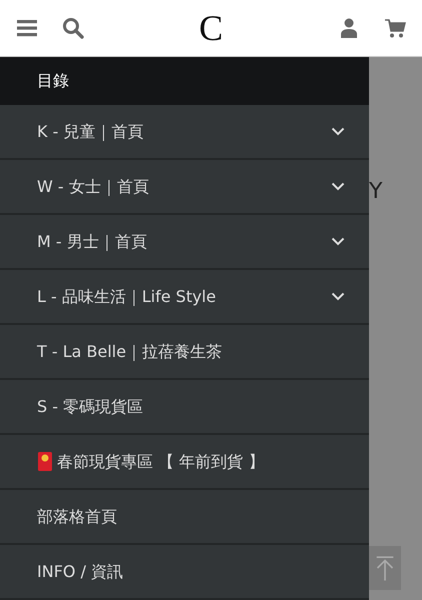 The height and width of the screenshot is (600, 422). What do you see at coordinates (73, 28) in the screenshot?
I see `search-icon` at bounding box center [73, 28].